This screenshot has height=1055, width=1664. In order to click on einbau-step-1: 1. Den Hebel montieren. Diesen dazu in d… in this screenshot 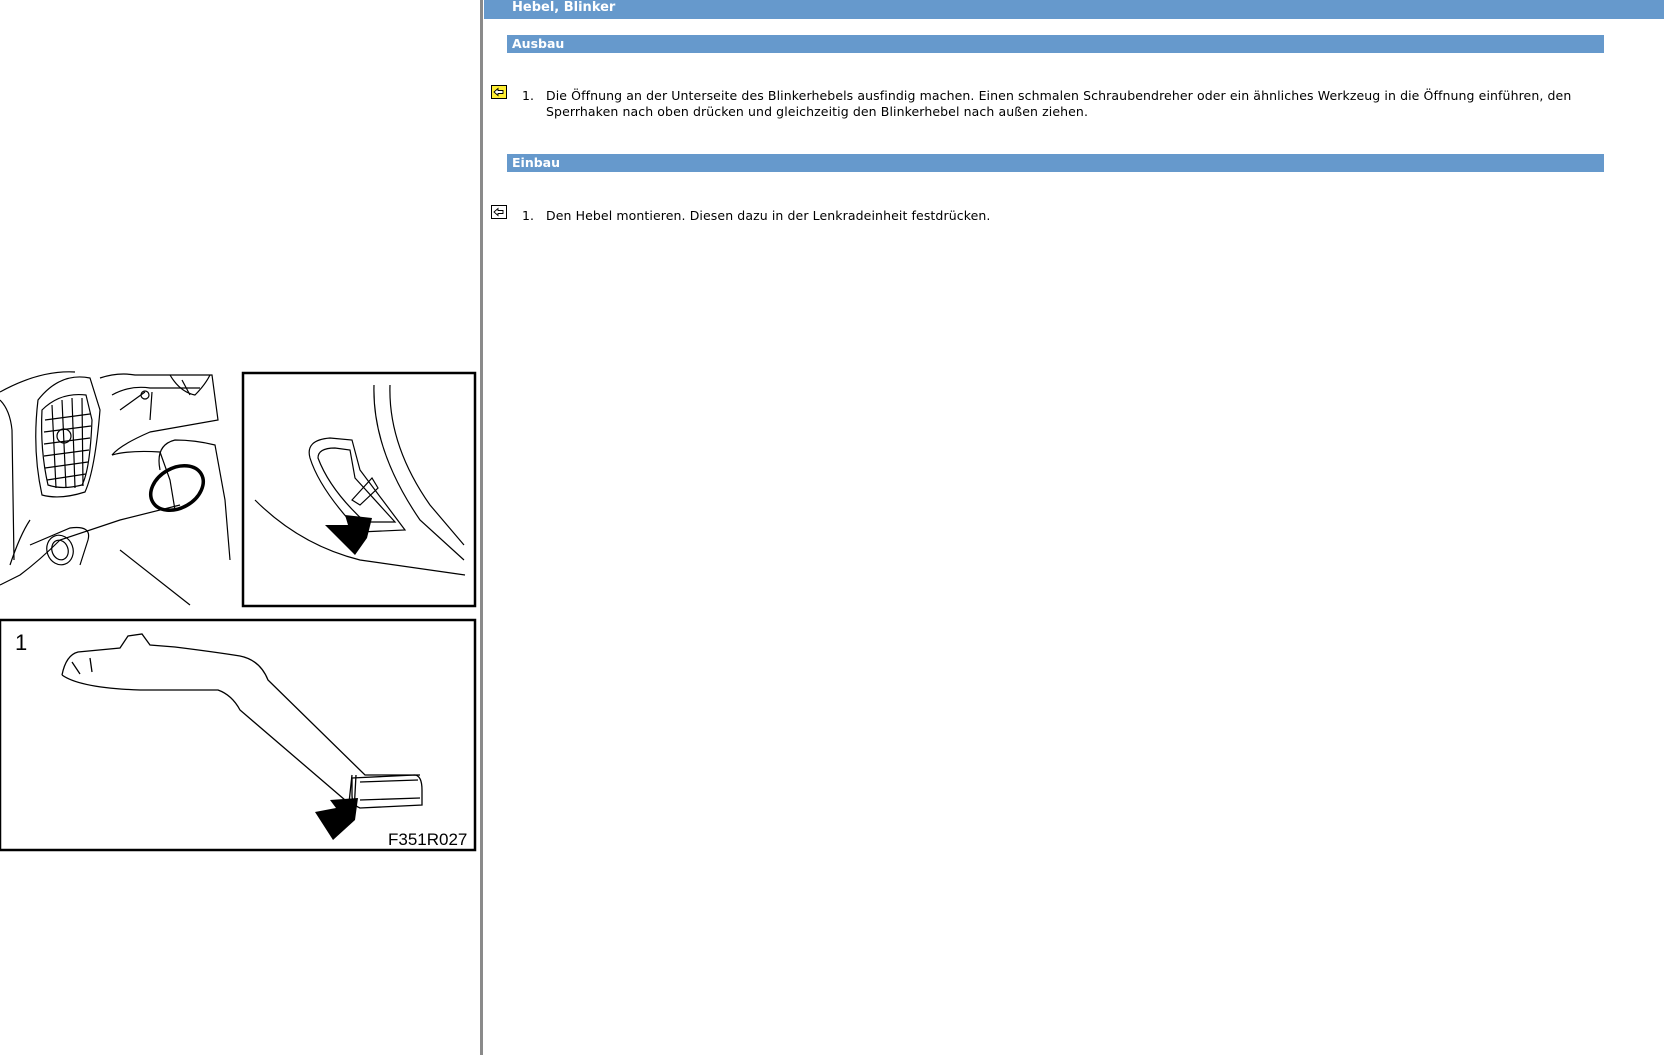, I will do `click(1046, 215)`.